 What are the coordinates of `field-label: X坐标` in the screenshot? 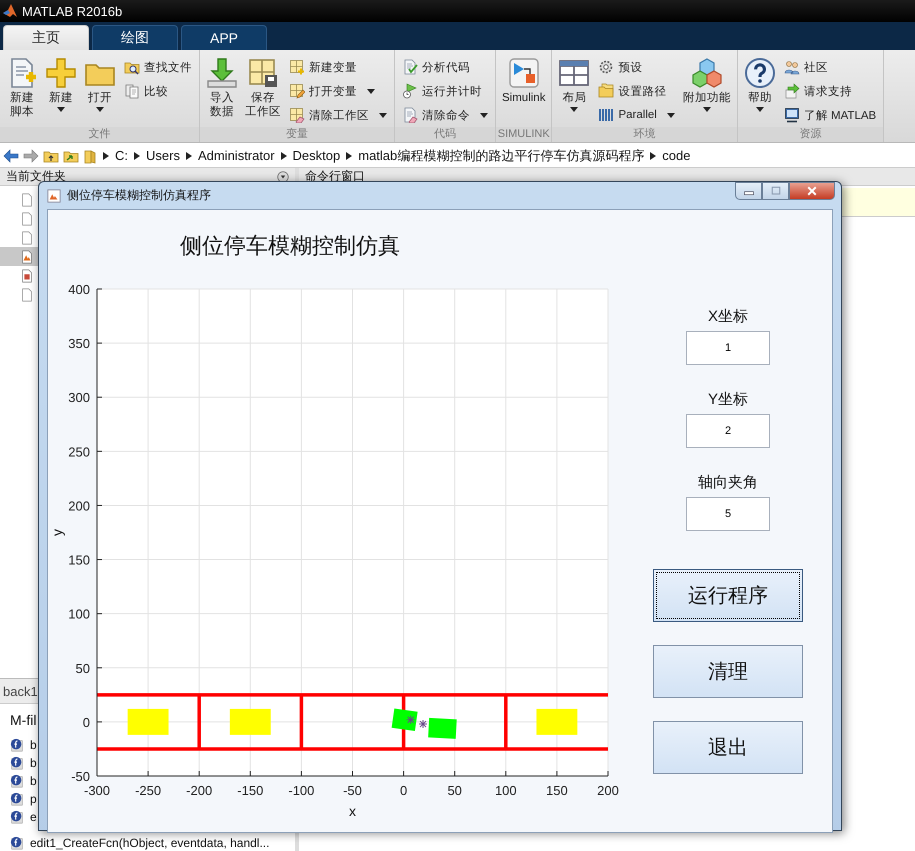 It's located at (728, 317).